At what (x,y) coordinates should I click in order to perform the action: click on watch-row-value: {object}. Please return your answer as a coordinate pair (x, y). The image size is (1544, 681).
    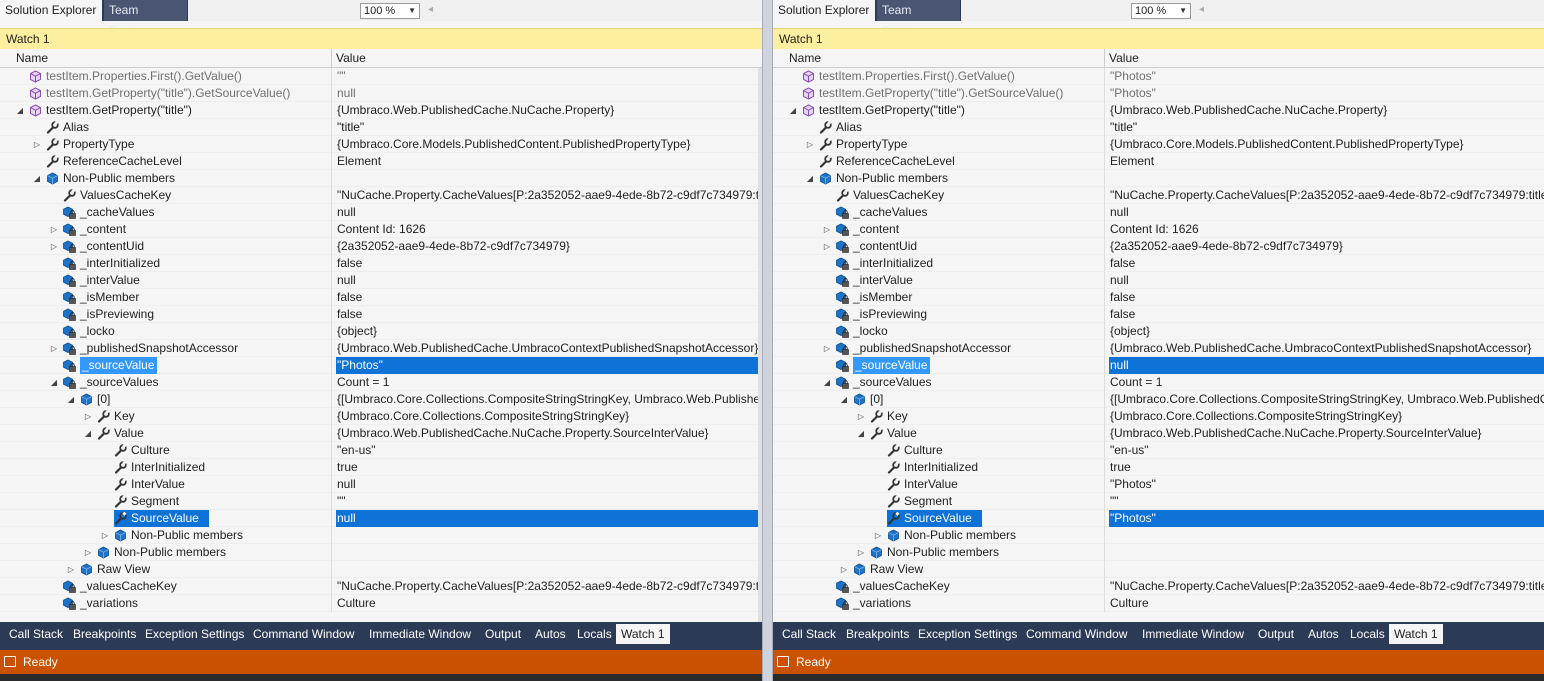
    Looking at the image, I should click on (1326, 331).